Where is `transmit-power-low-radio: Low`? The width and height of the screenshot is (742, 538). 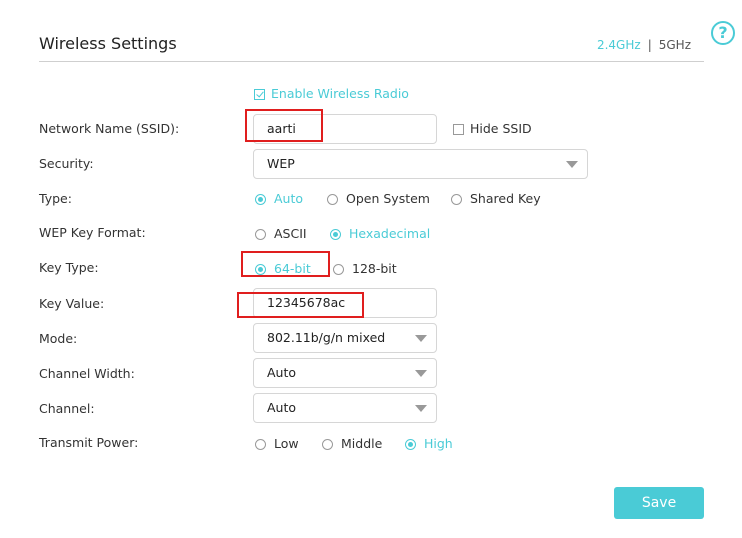 transmit-power-low-radio: Low is located at coordinates (277, 443).